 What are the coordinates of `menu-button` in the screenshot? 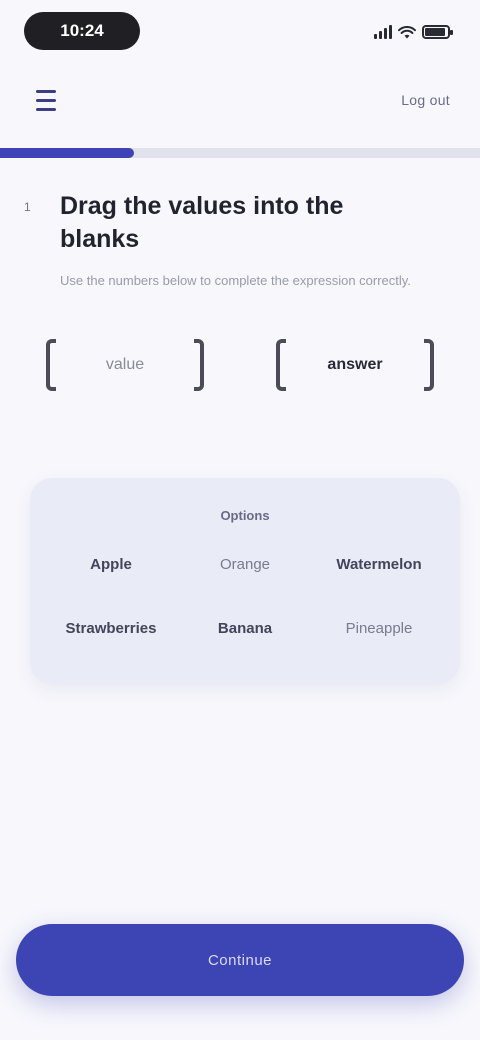 It's located at (46, 100).